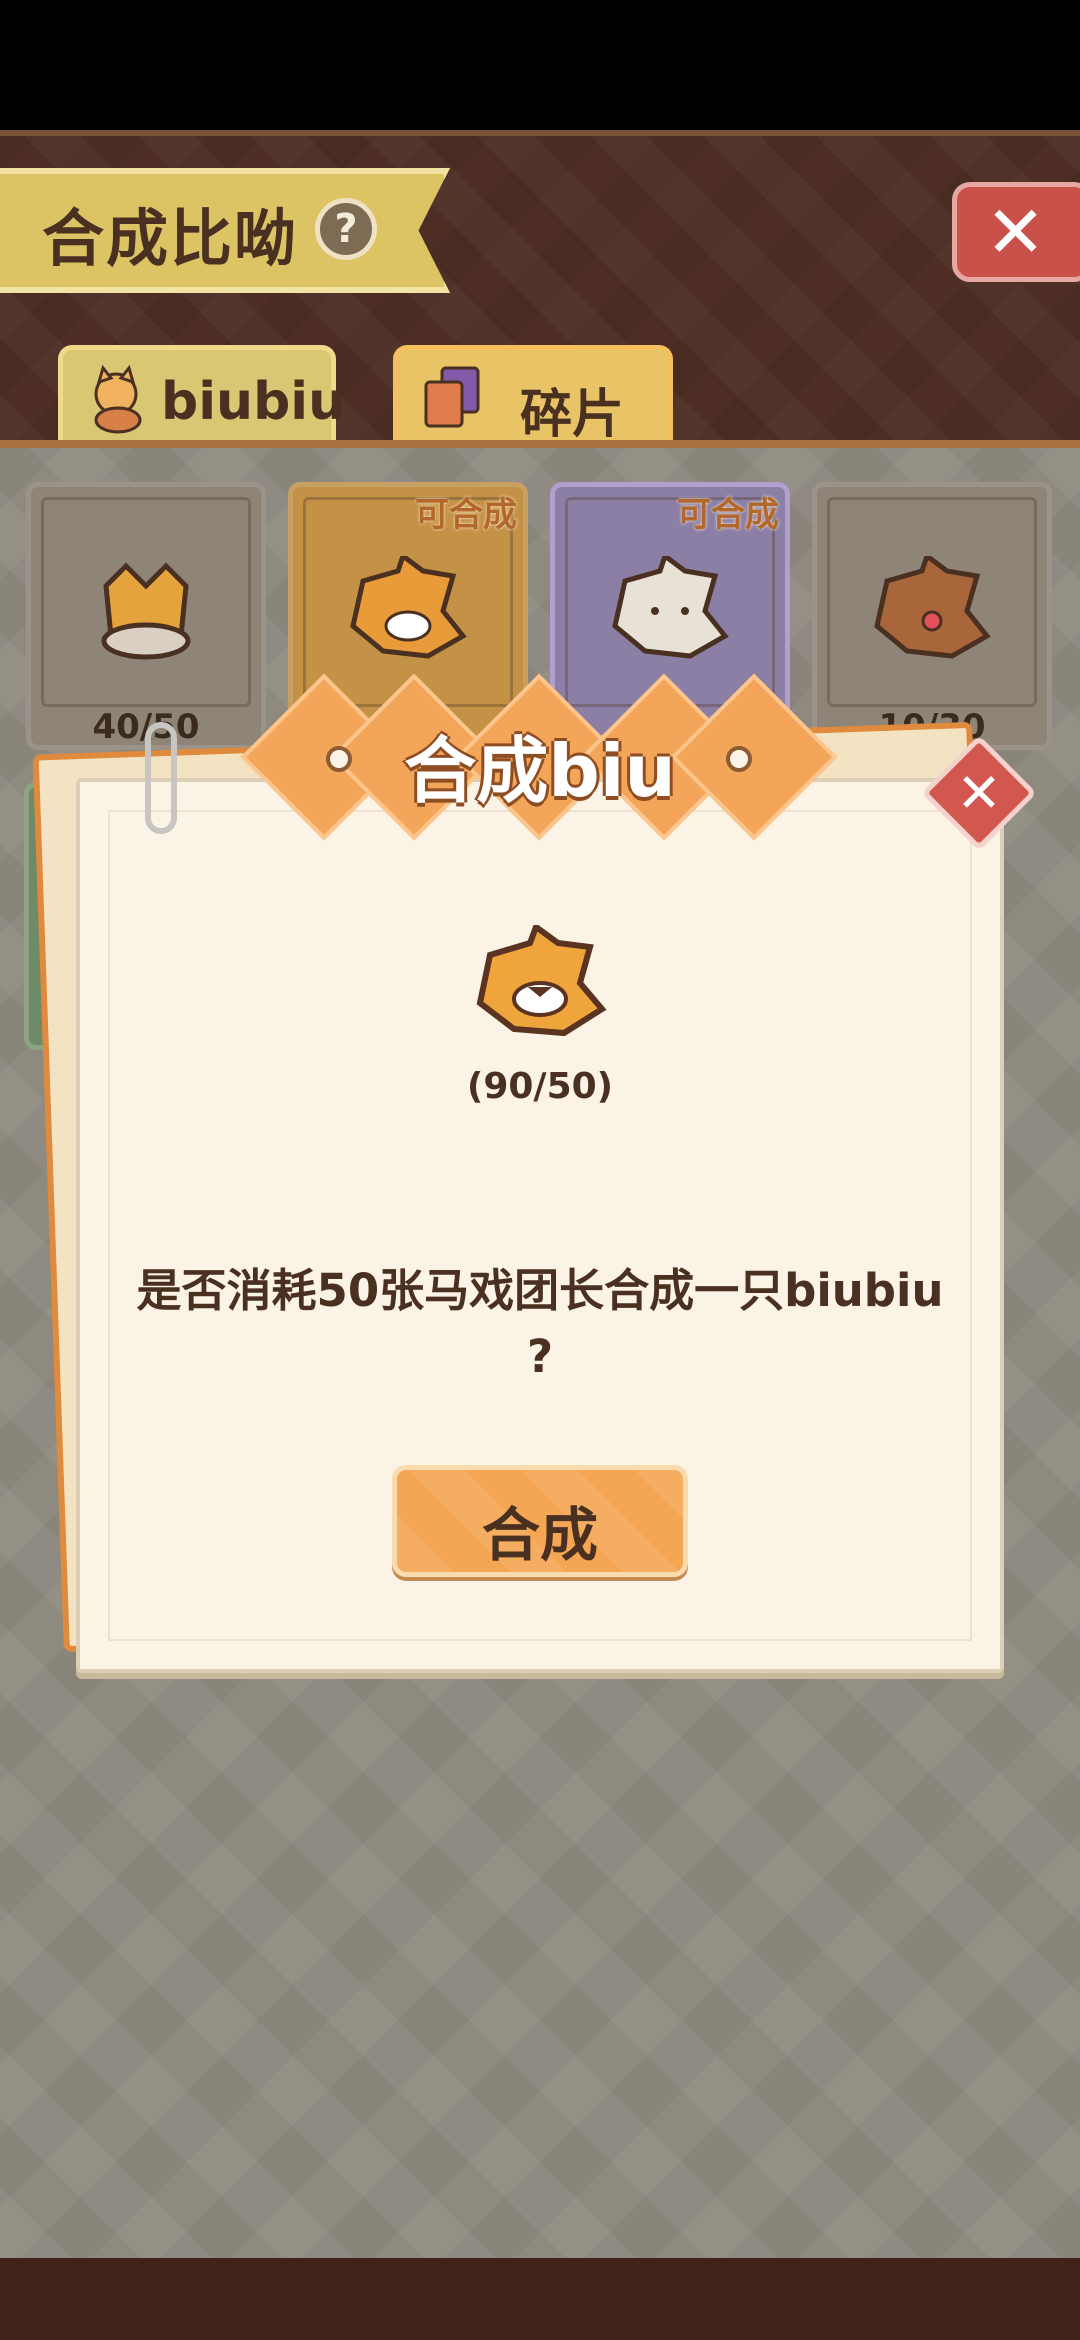 This screenshot has width=1080, height=2340. I want to click on tab-biubiu-label: biubiu, so click(253, 402).